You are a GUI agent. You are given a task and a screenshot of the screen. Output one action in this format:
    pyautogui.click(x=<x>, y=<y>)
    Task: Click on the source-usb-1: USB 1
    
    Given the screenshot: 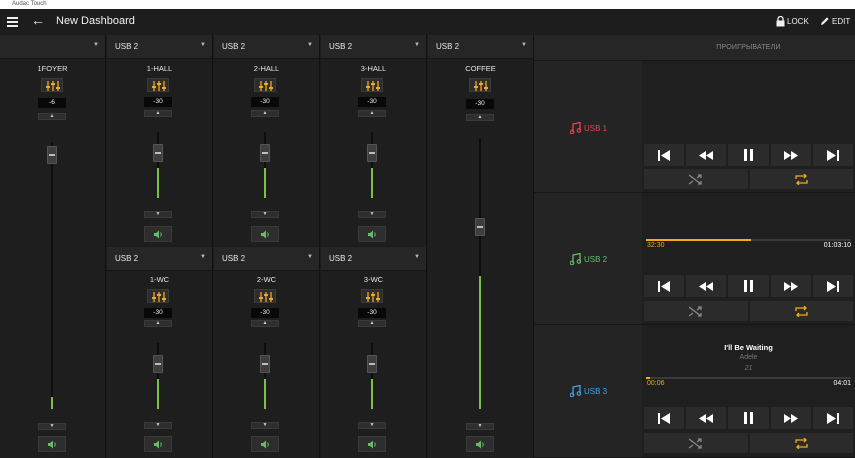 What is the action you would take?
    pyautogui.click(x=588, y=127)
    